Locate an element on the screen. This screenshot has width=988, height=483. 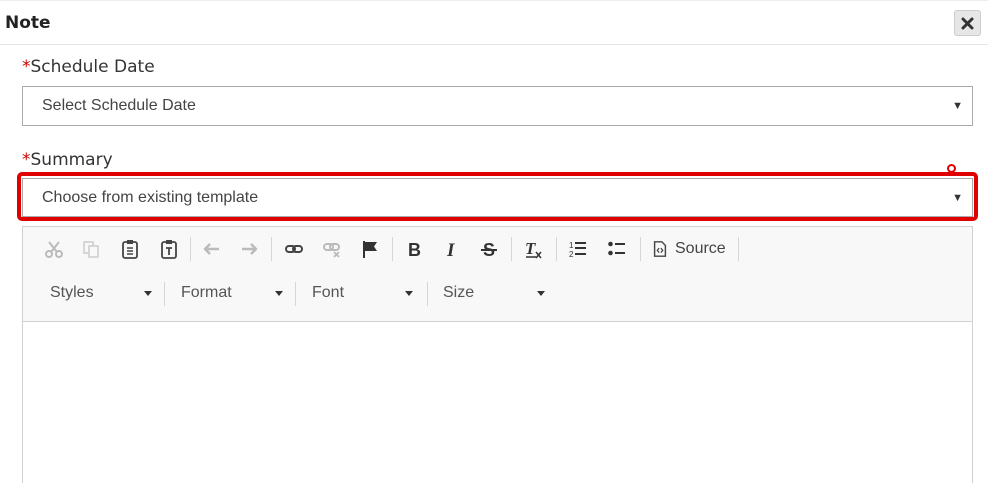
copy-icon is located at coordinates (91, 249).